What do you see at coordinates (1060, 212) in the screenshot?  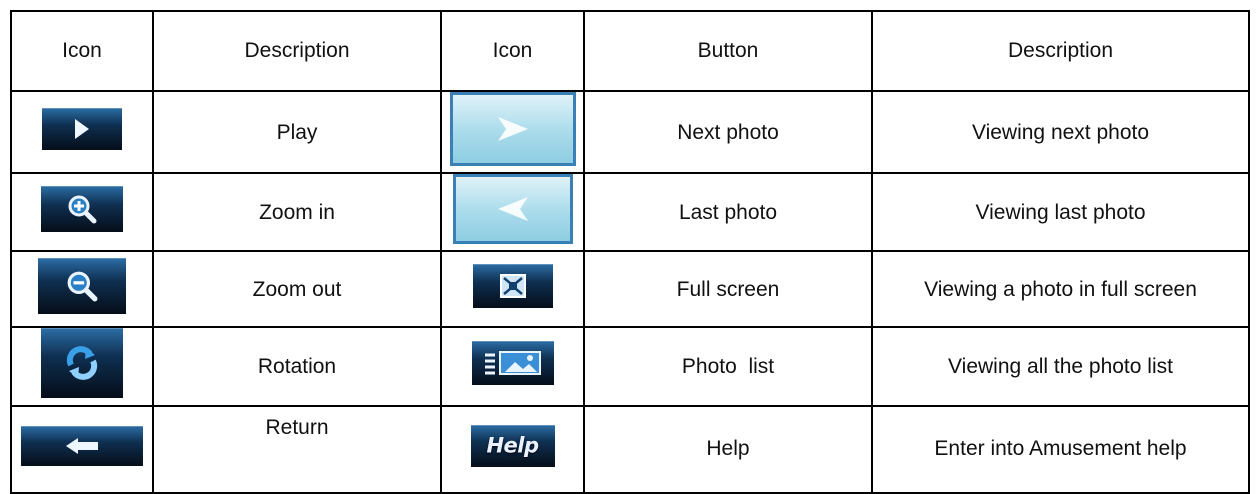 I see `description-cell: Viewing last photo` at bounding box center [1060, 212].